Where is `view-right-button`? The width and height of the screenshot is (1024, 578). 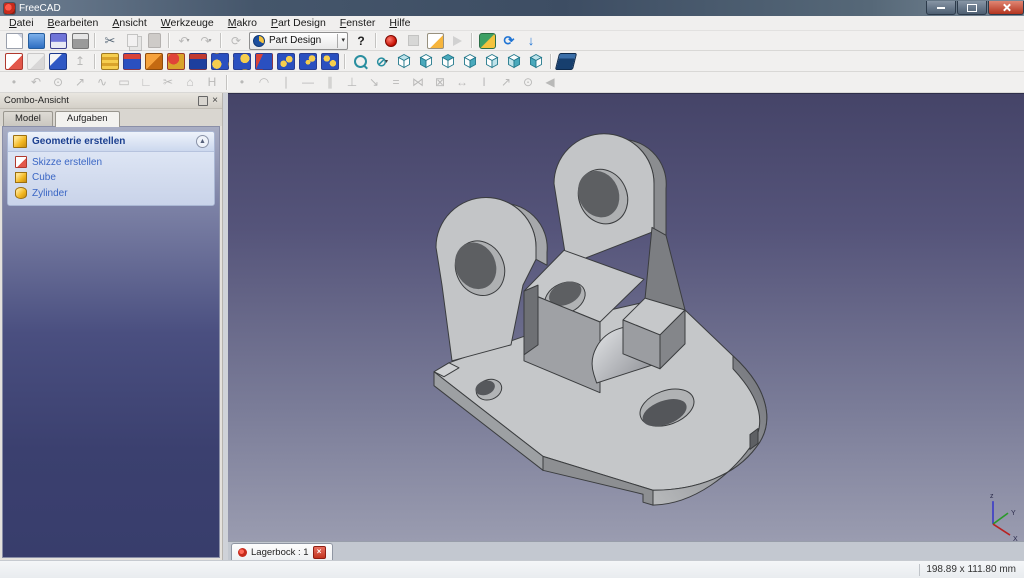
view-right-button is located at coordinates (470, 61).